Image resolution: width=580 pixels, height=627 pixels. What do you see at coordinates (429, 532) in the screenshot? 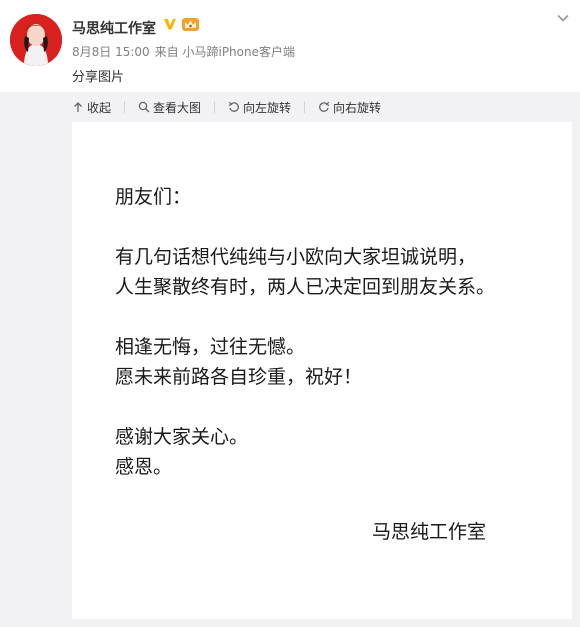
I see `letter-signature: 马思纯工作室` at bounding box center [429, 532].